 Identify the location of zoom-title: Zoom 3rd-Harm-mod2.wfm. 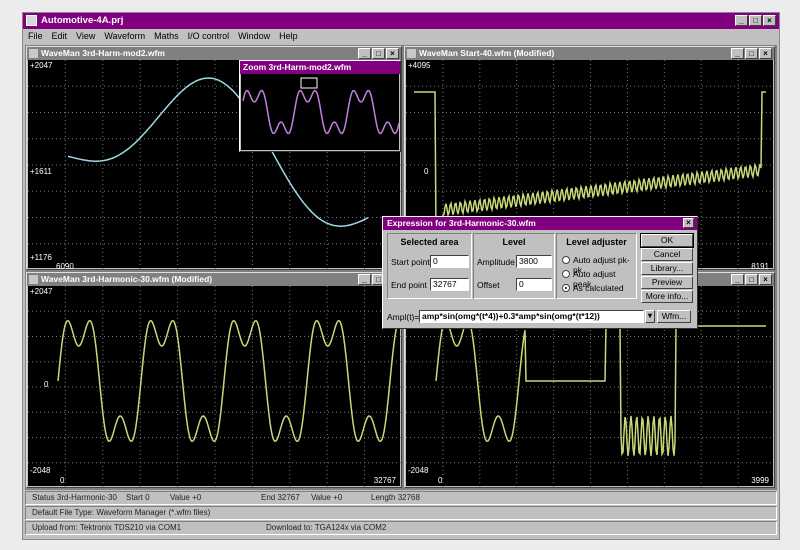
(297, 67).